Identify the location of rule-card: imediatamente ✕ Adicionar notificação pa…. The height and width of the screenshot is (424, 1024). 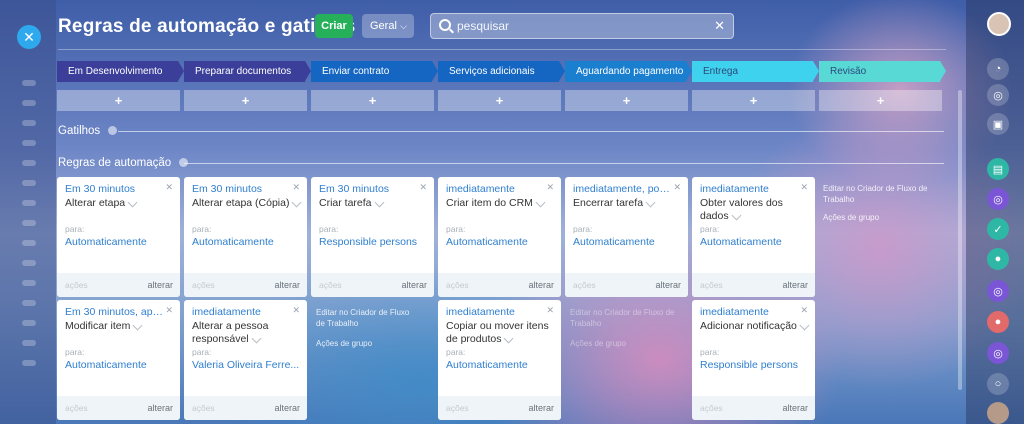
(753, 360).